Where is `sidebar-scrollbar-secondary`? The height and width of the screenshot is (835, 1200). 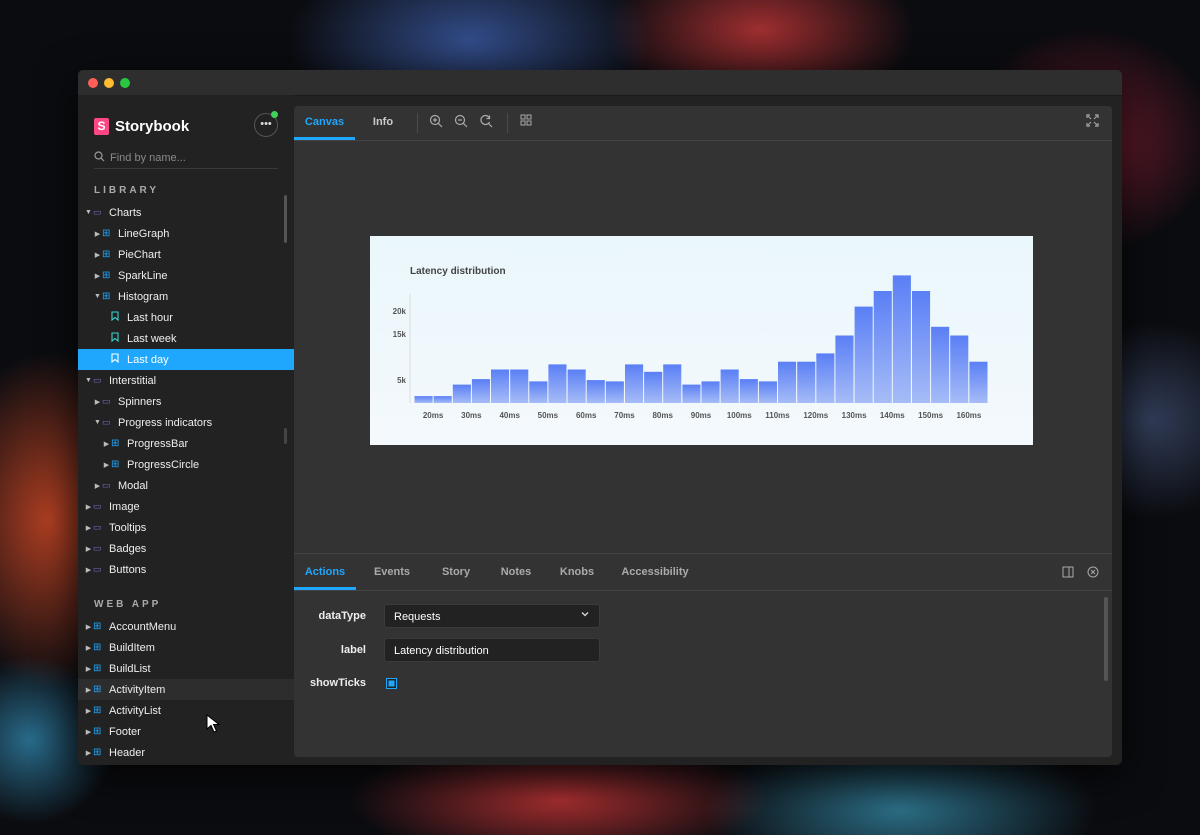
sidebar-scrollbar-secondary is located at coordinates (285, 436).